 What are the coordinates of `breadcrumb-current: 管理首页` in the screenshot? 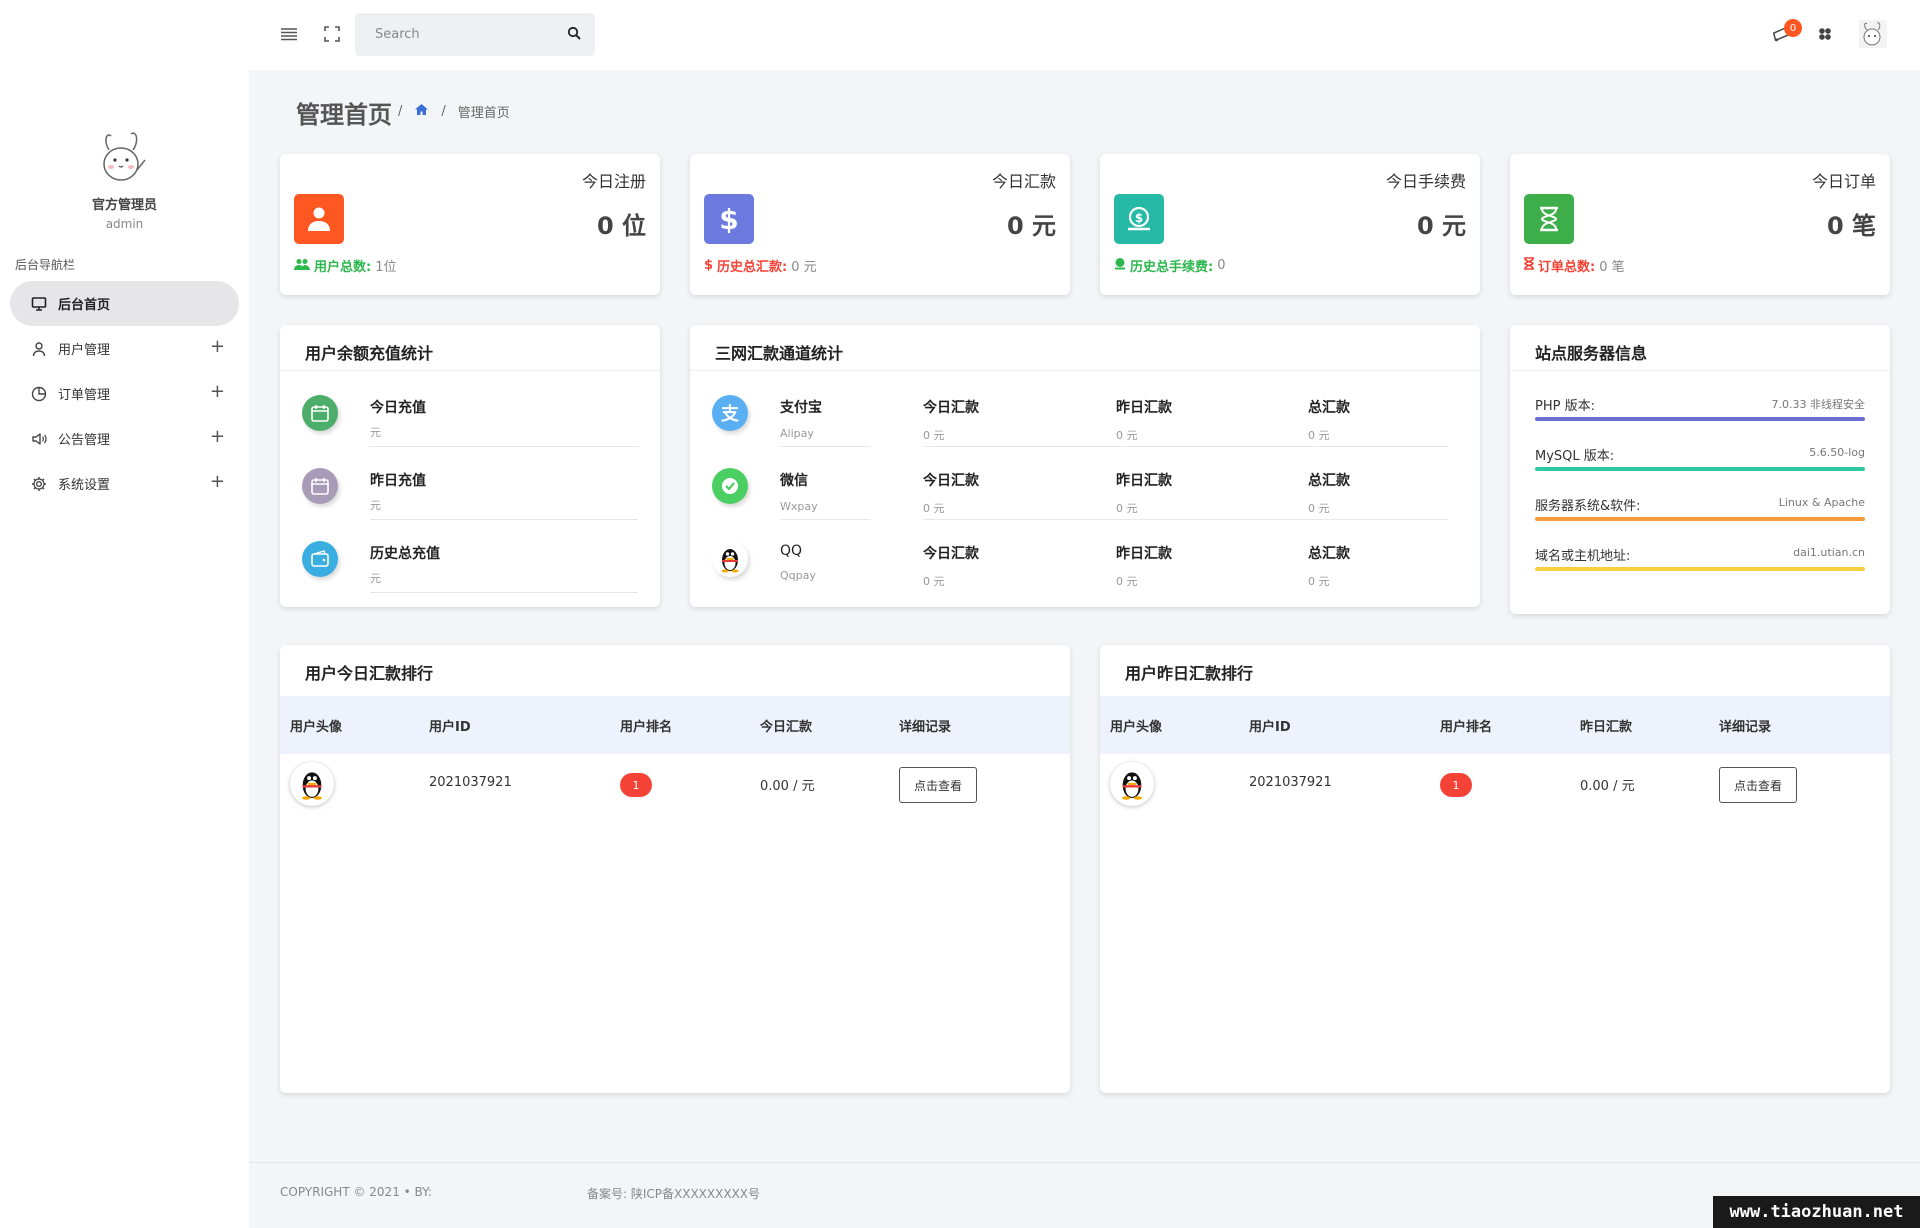 It's located at (483, 113).